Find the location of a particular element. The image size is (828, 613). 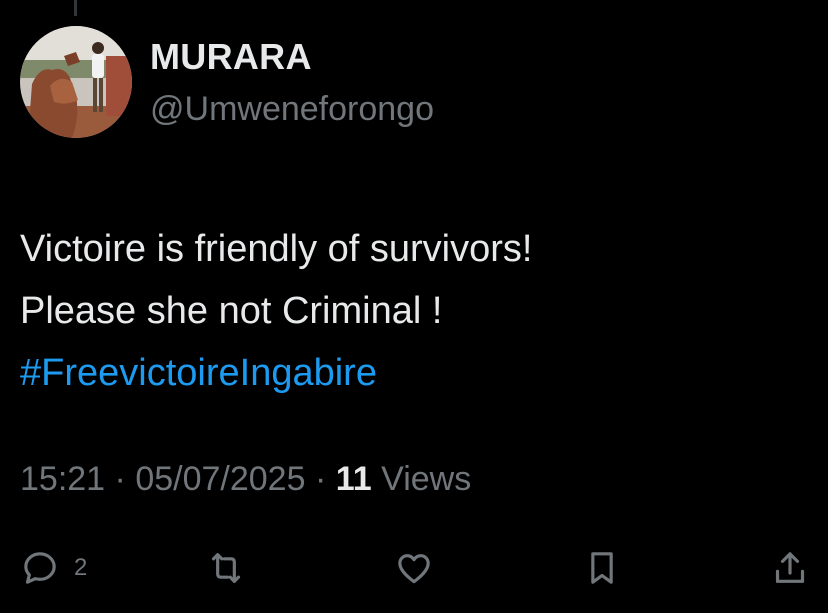

tweet-text-line-2: Please she not Criminal ! is located at coordinates (231, 311).